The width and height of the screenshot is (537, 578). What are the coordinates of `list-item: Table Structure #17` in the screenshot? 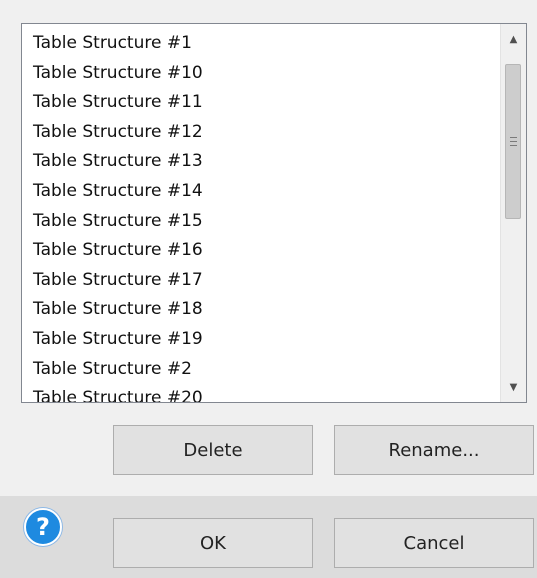 It's located at (261, 281).